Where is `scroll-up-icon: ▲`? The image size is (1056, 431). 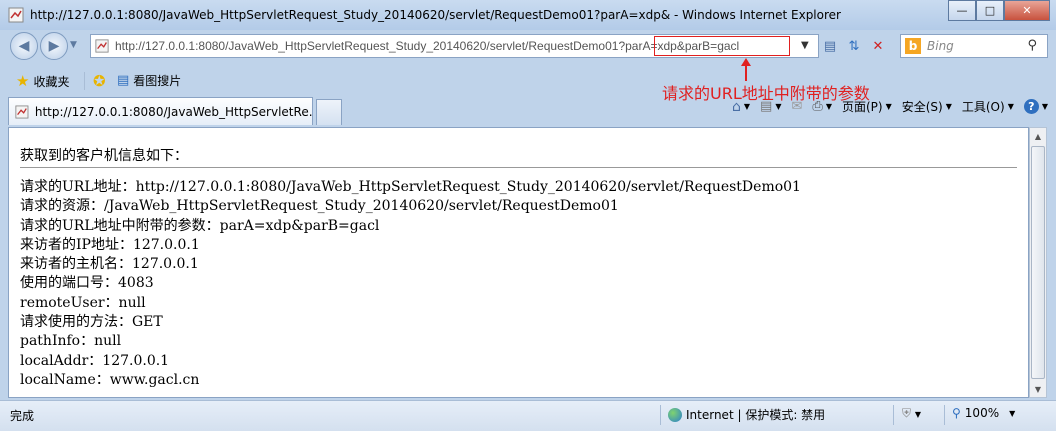
scroll-up-icon: ▲ is located at coordinates (1038, 136).